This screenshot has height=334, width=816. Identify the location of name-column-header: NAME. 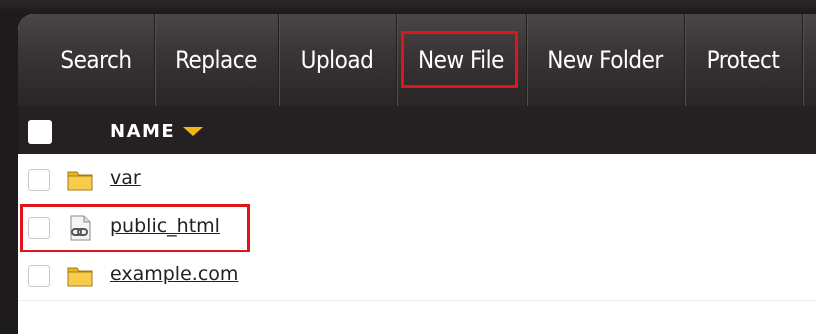
(157, 131).